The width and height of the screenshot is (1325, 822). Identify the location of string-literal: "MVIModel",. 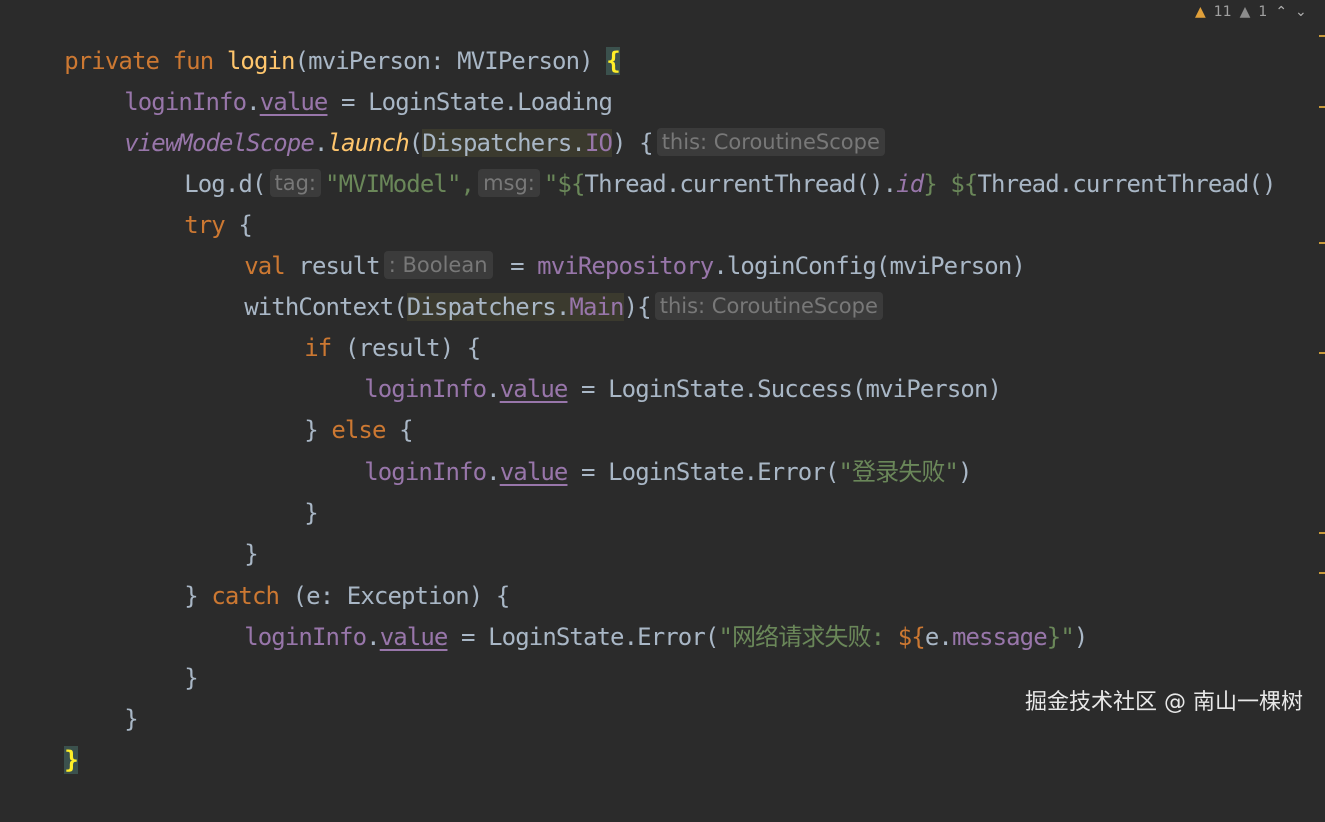
(400, 184).